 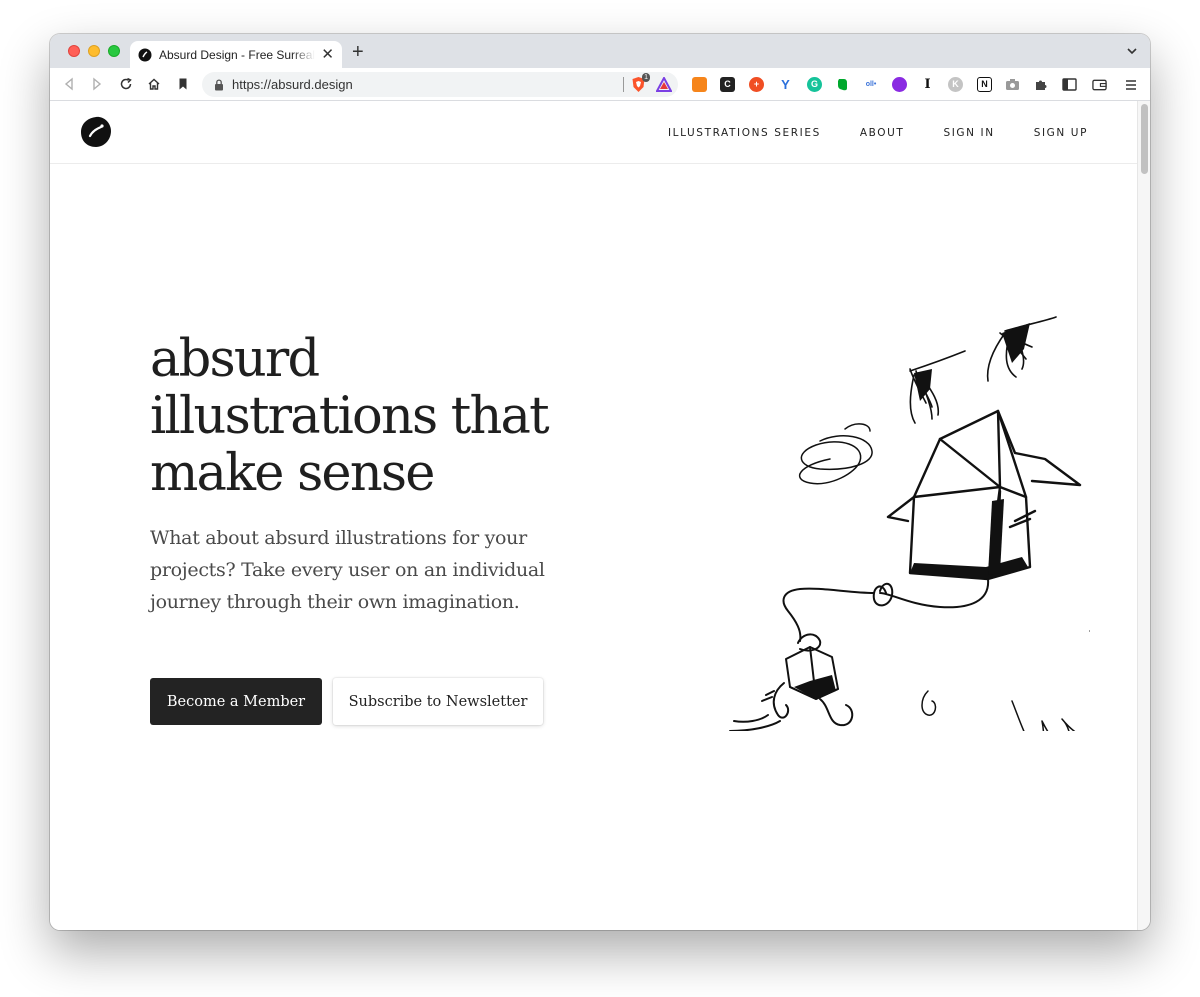 I want to click on extension-k-icon: K, so click(x=955, y=84).